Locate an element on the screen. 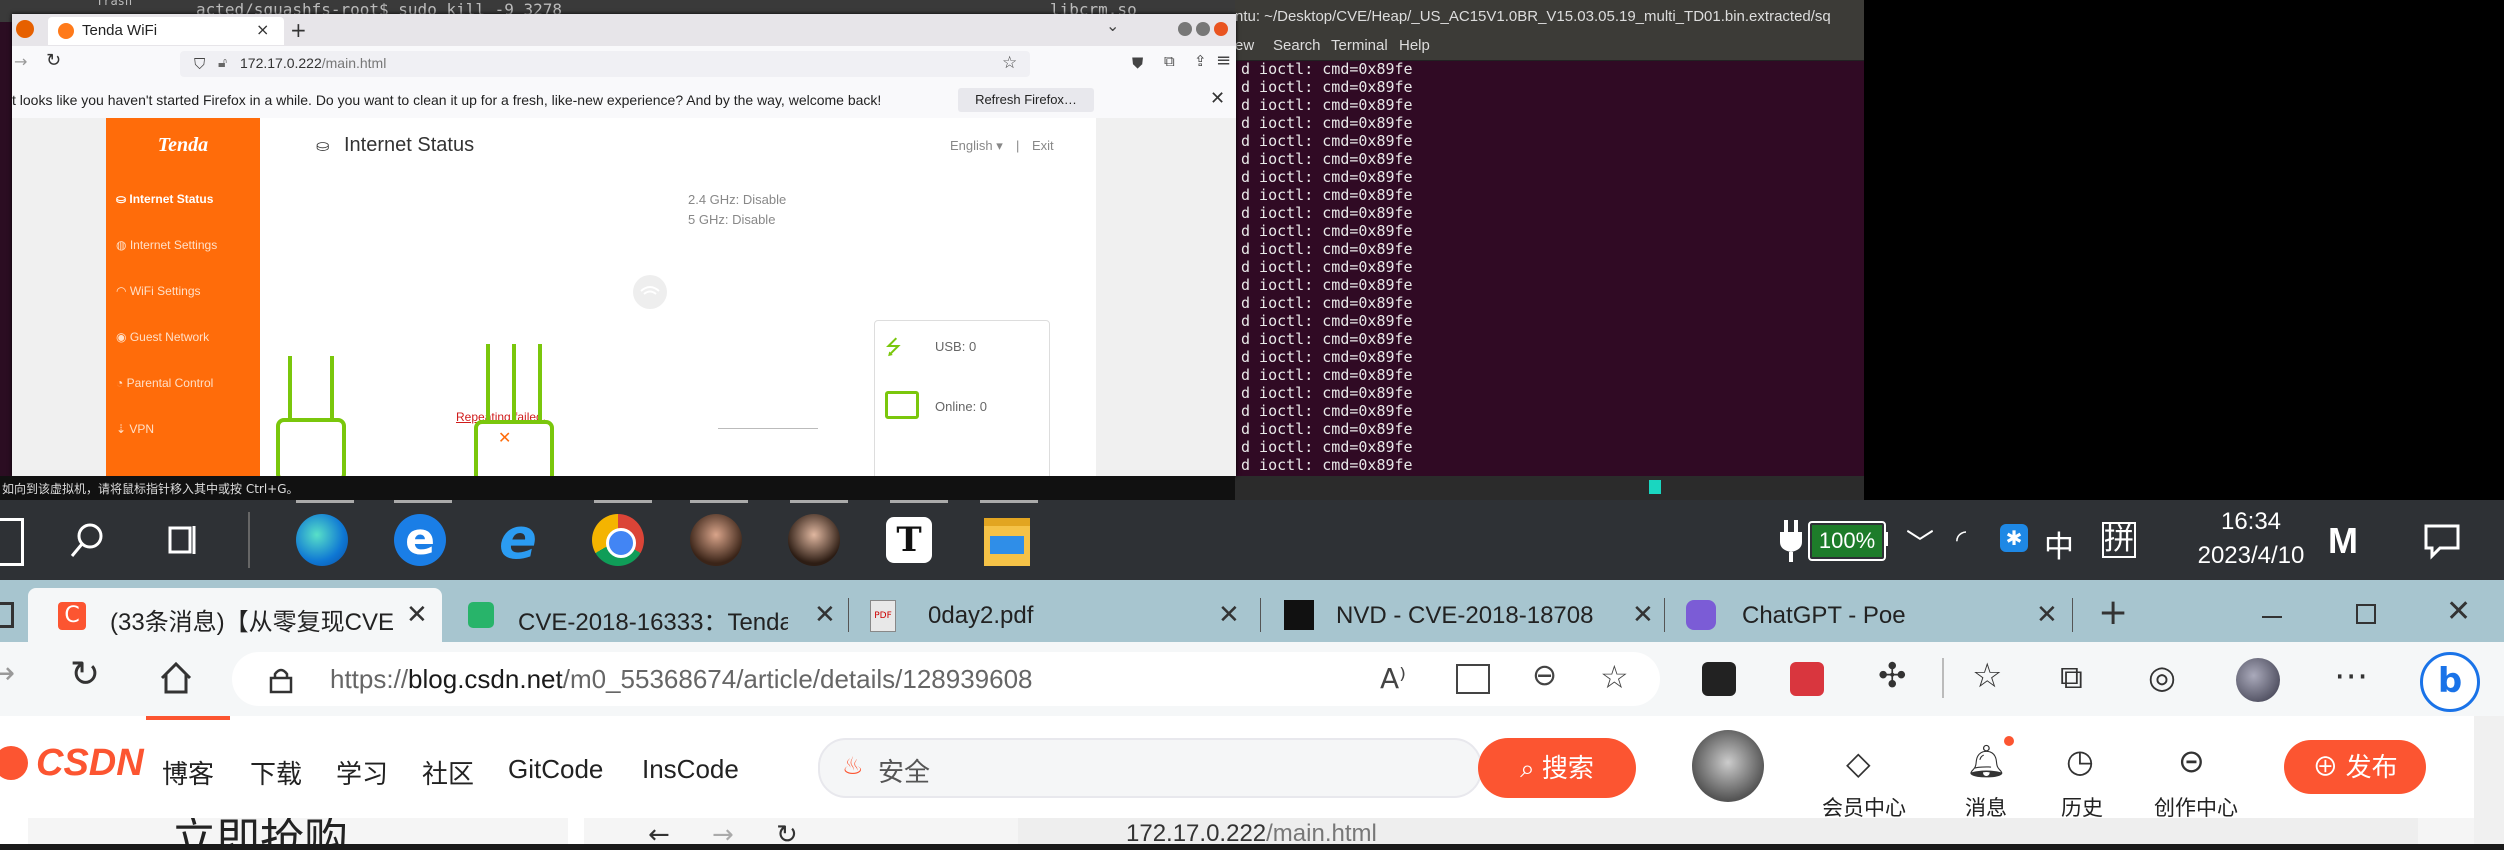  nav-blog: 博客 is located at coordinates (188, 772).